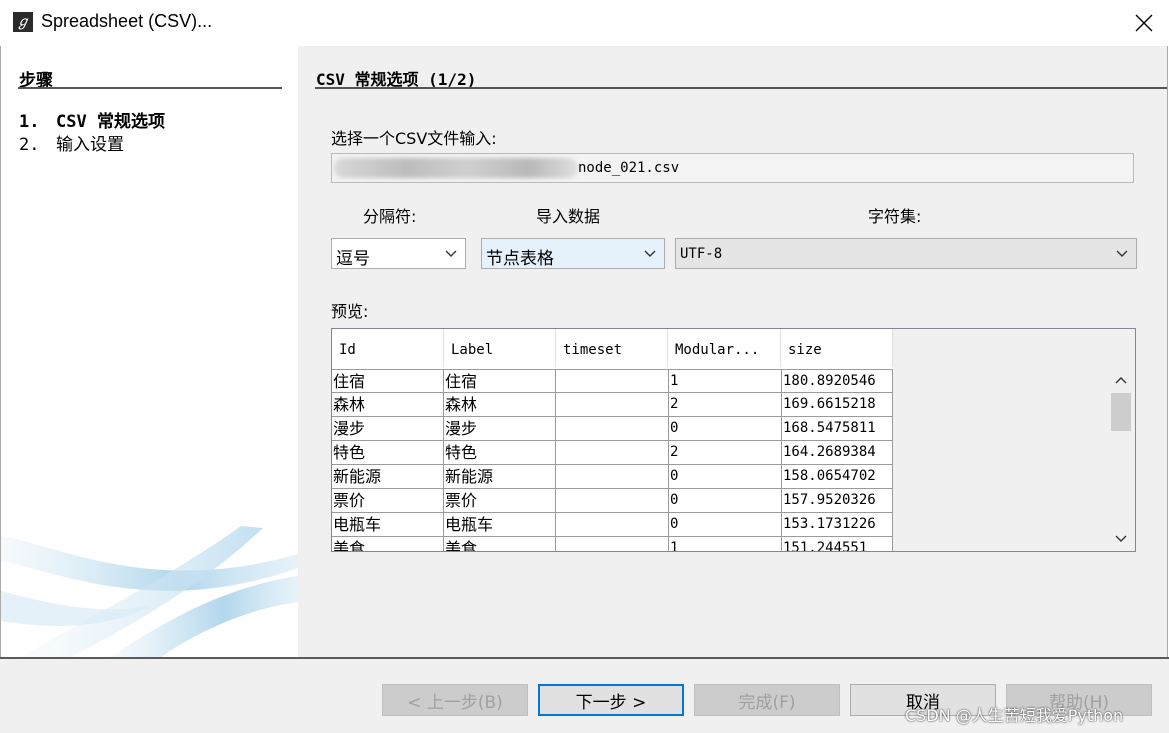  What do you see at coordinates (837, 501) in the screenshot?
I see `cell-size: 157.9520326` at bounding box center [837, 501].